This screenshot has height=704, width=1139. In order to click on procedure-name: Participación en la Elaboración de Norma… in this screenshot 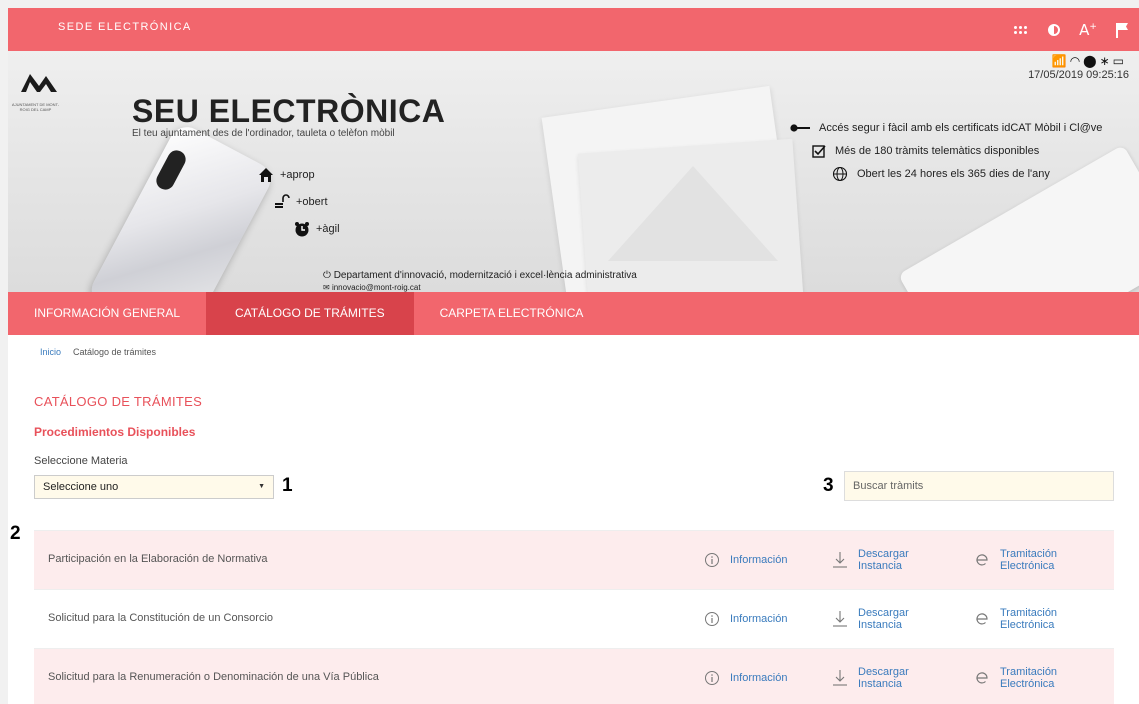, I will do `click(158, 559)`.